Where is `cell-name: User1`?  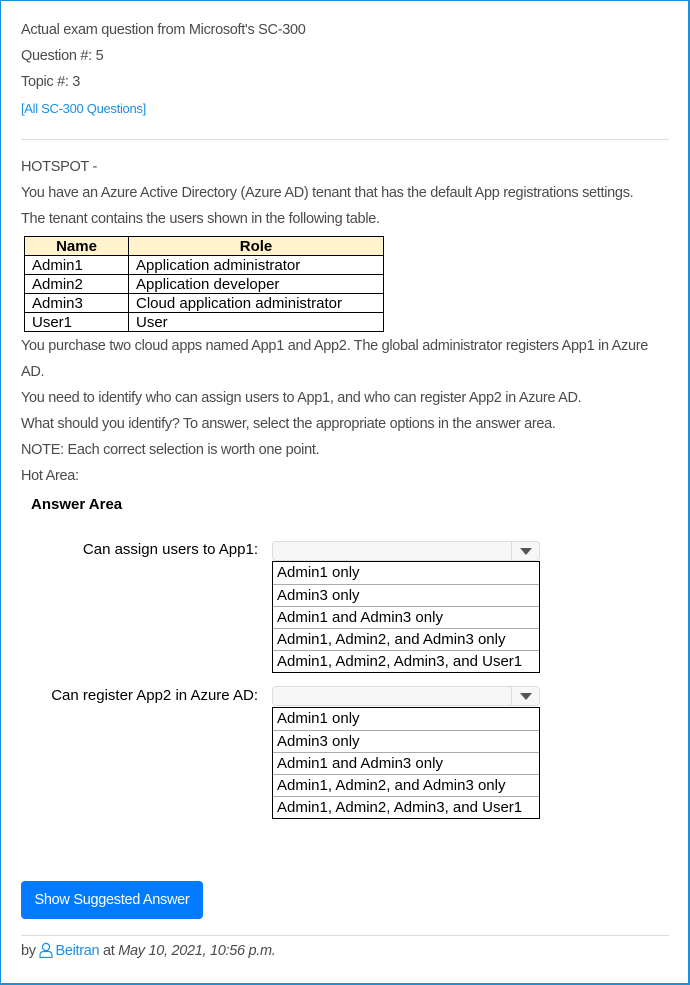 cell-name: User1 is located at coordinates (76, 322).